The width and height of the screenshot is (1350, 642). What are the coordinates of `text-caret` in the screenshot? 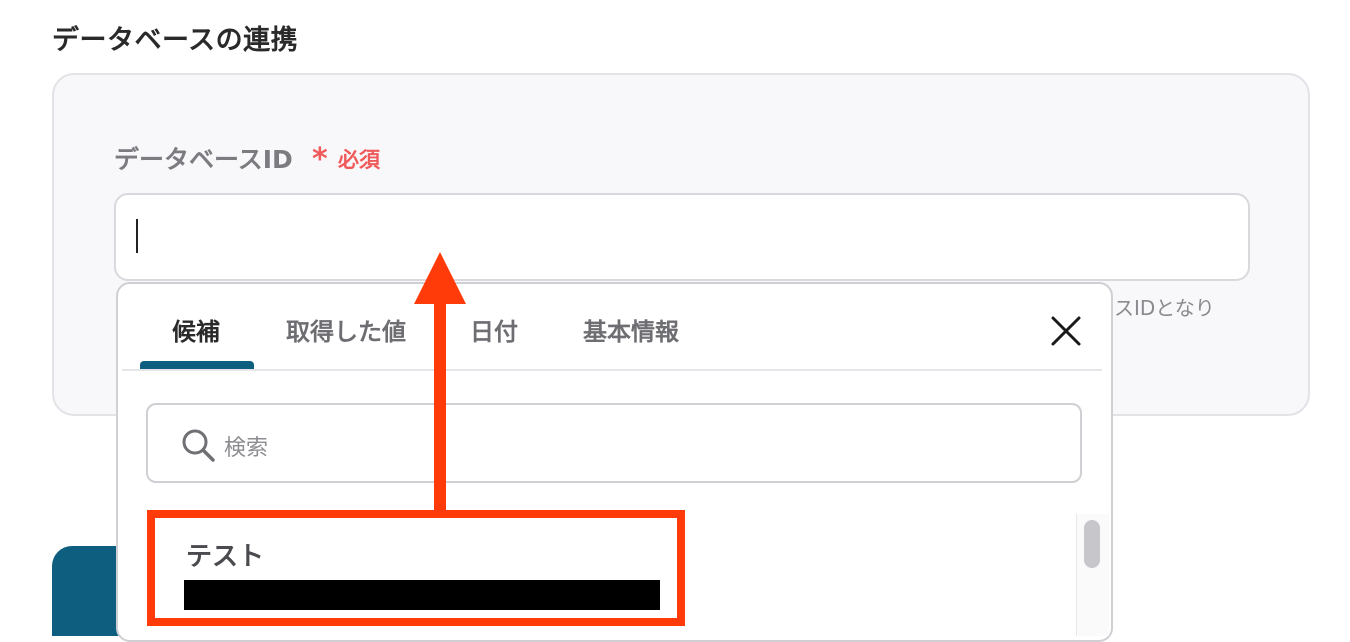 It's located at (137, 236).